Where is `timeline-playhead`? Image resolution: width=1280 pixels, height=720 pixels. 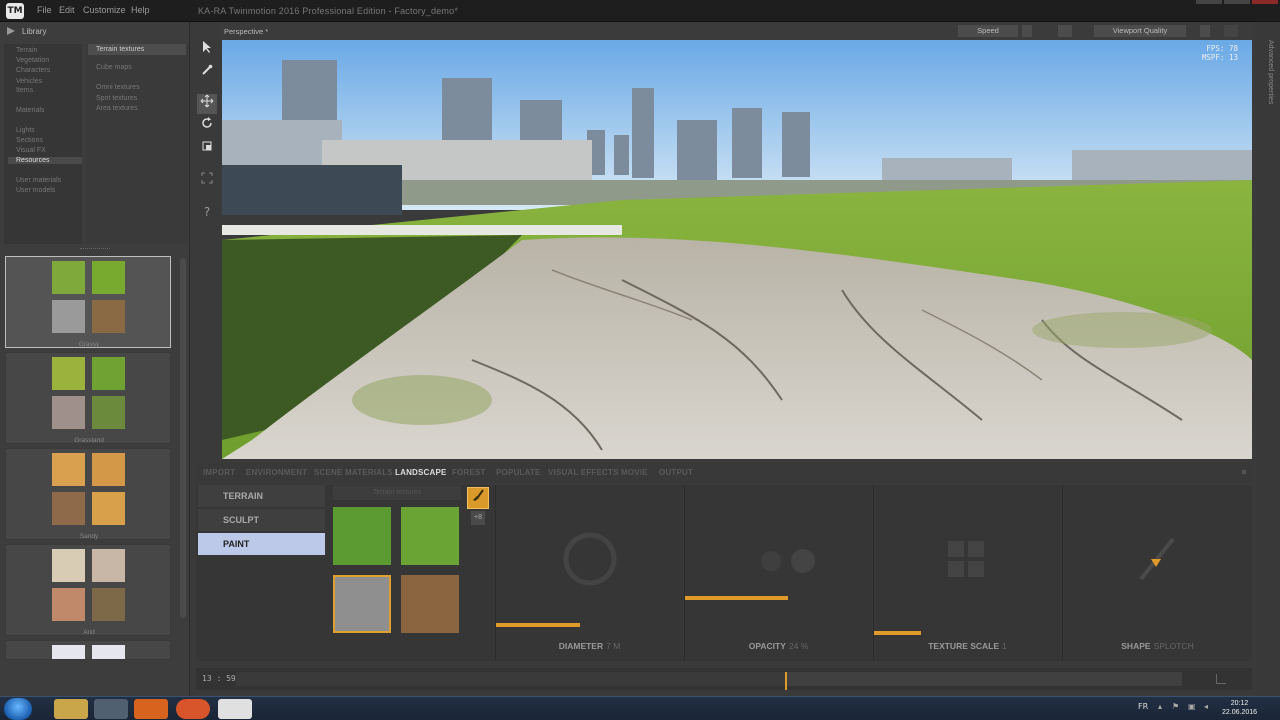 timeline-playhead is located at coordinates (785, 681).